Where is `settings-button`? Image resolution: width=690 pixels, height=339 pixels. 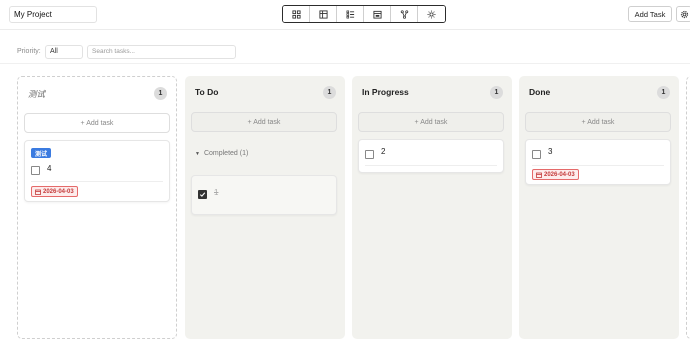
settings-button is located at coordinates (683, 14).